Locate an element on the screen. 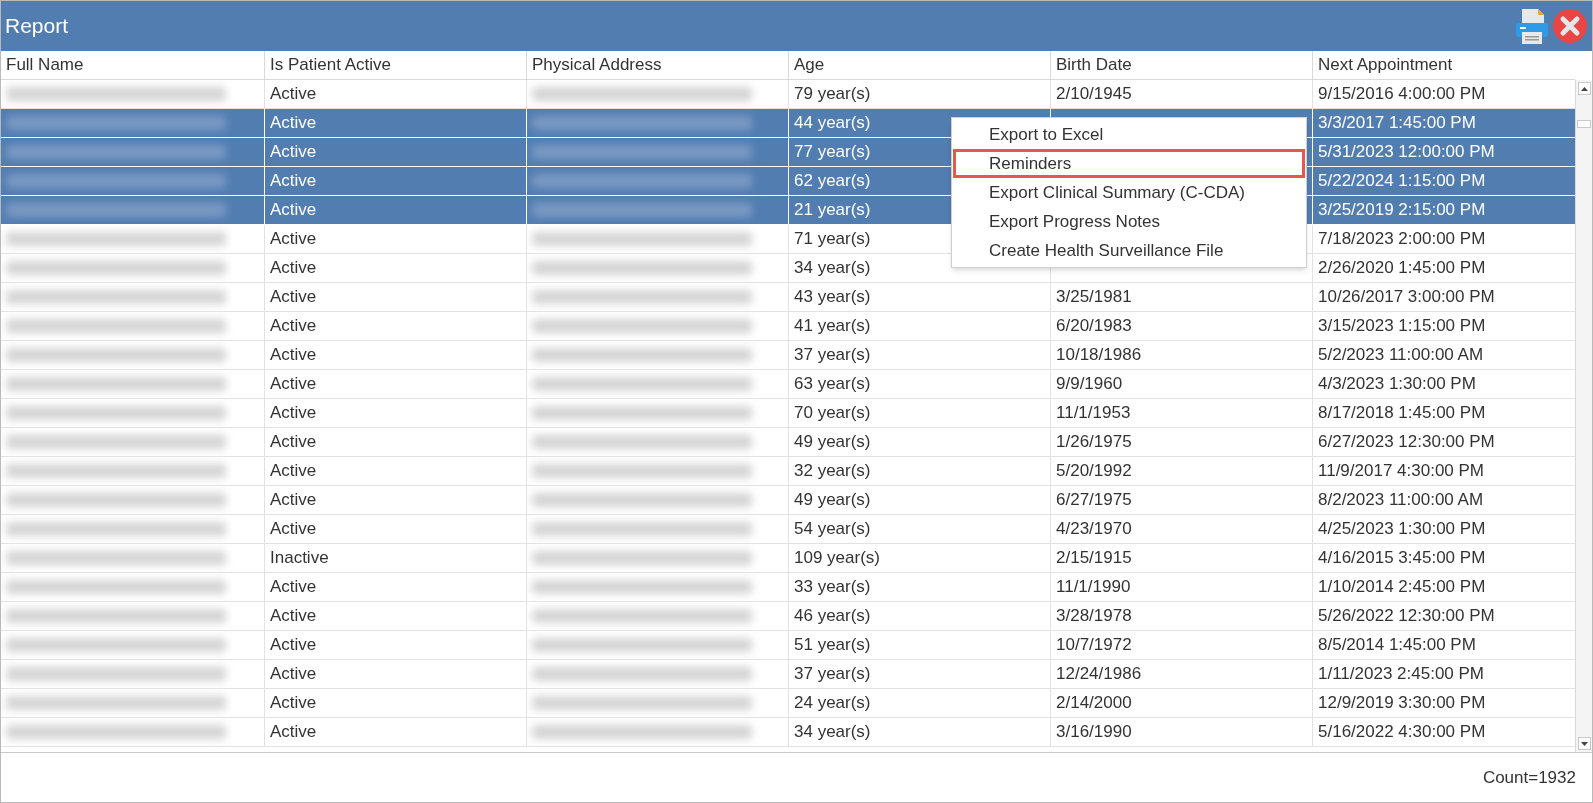 This screenshot has width=1593, height=803. table-cell-text: Inactive is located at coordinates (299, 558).